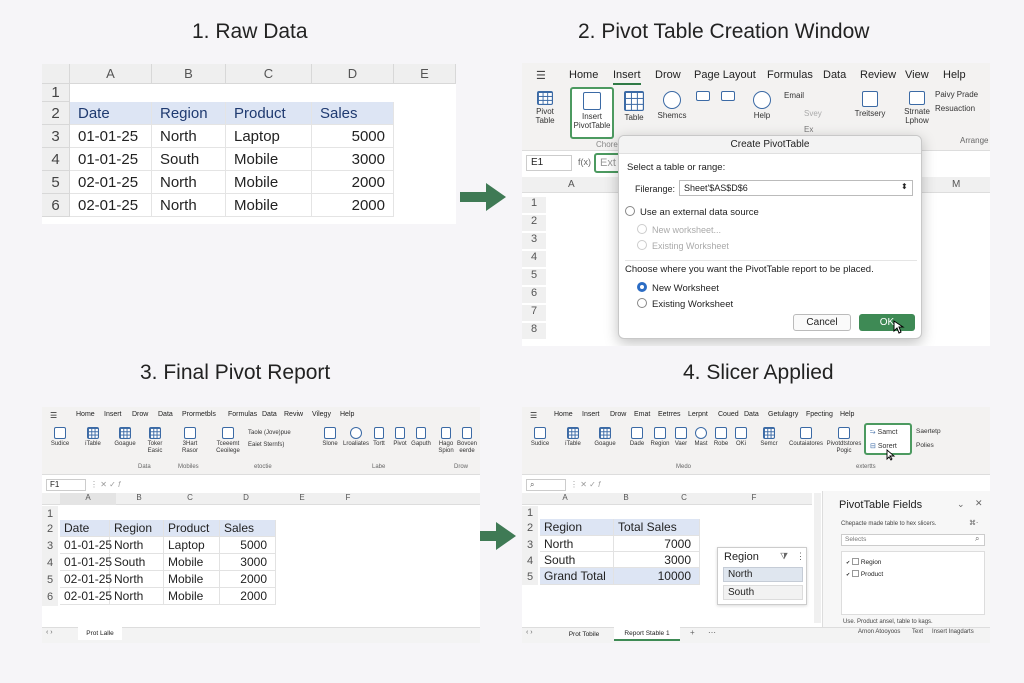 This screenshot has width=1024, height=683. Describe the element at coordinates (701, 437) in the screenshot. I see `ribbon-button: Mast` at that location.